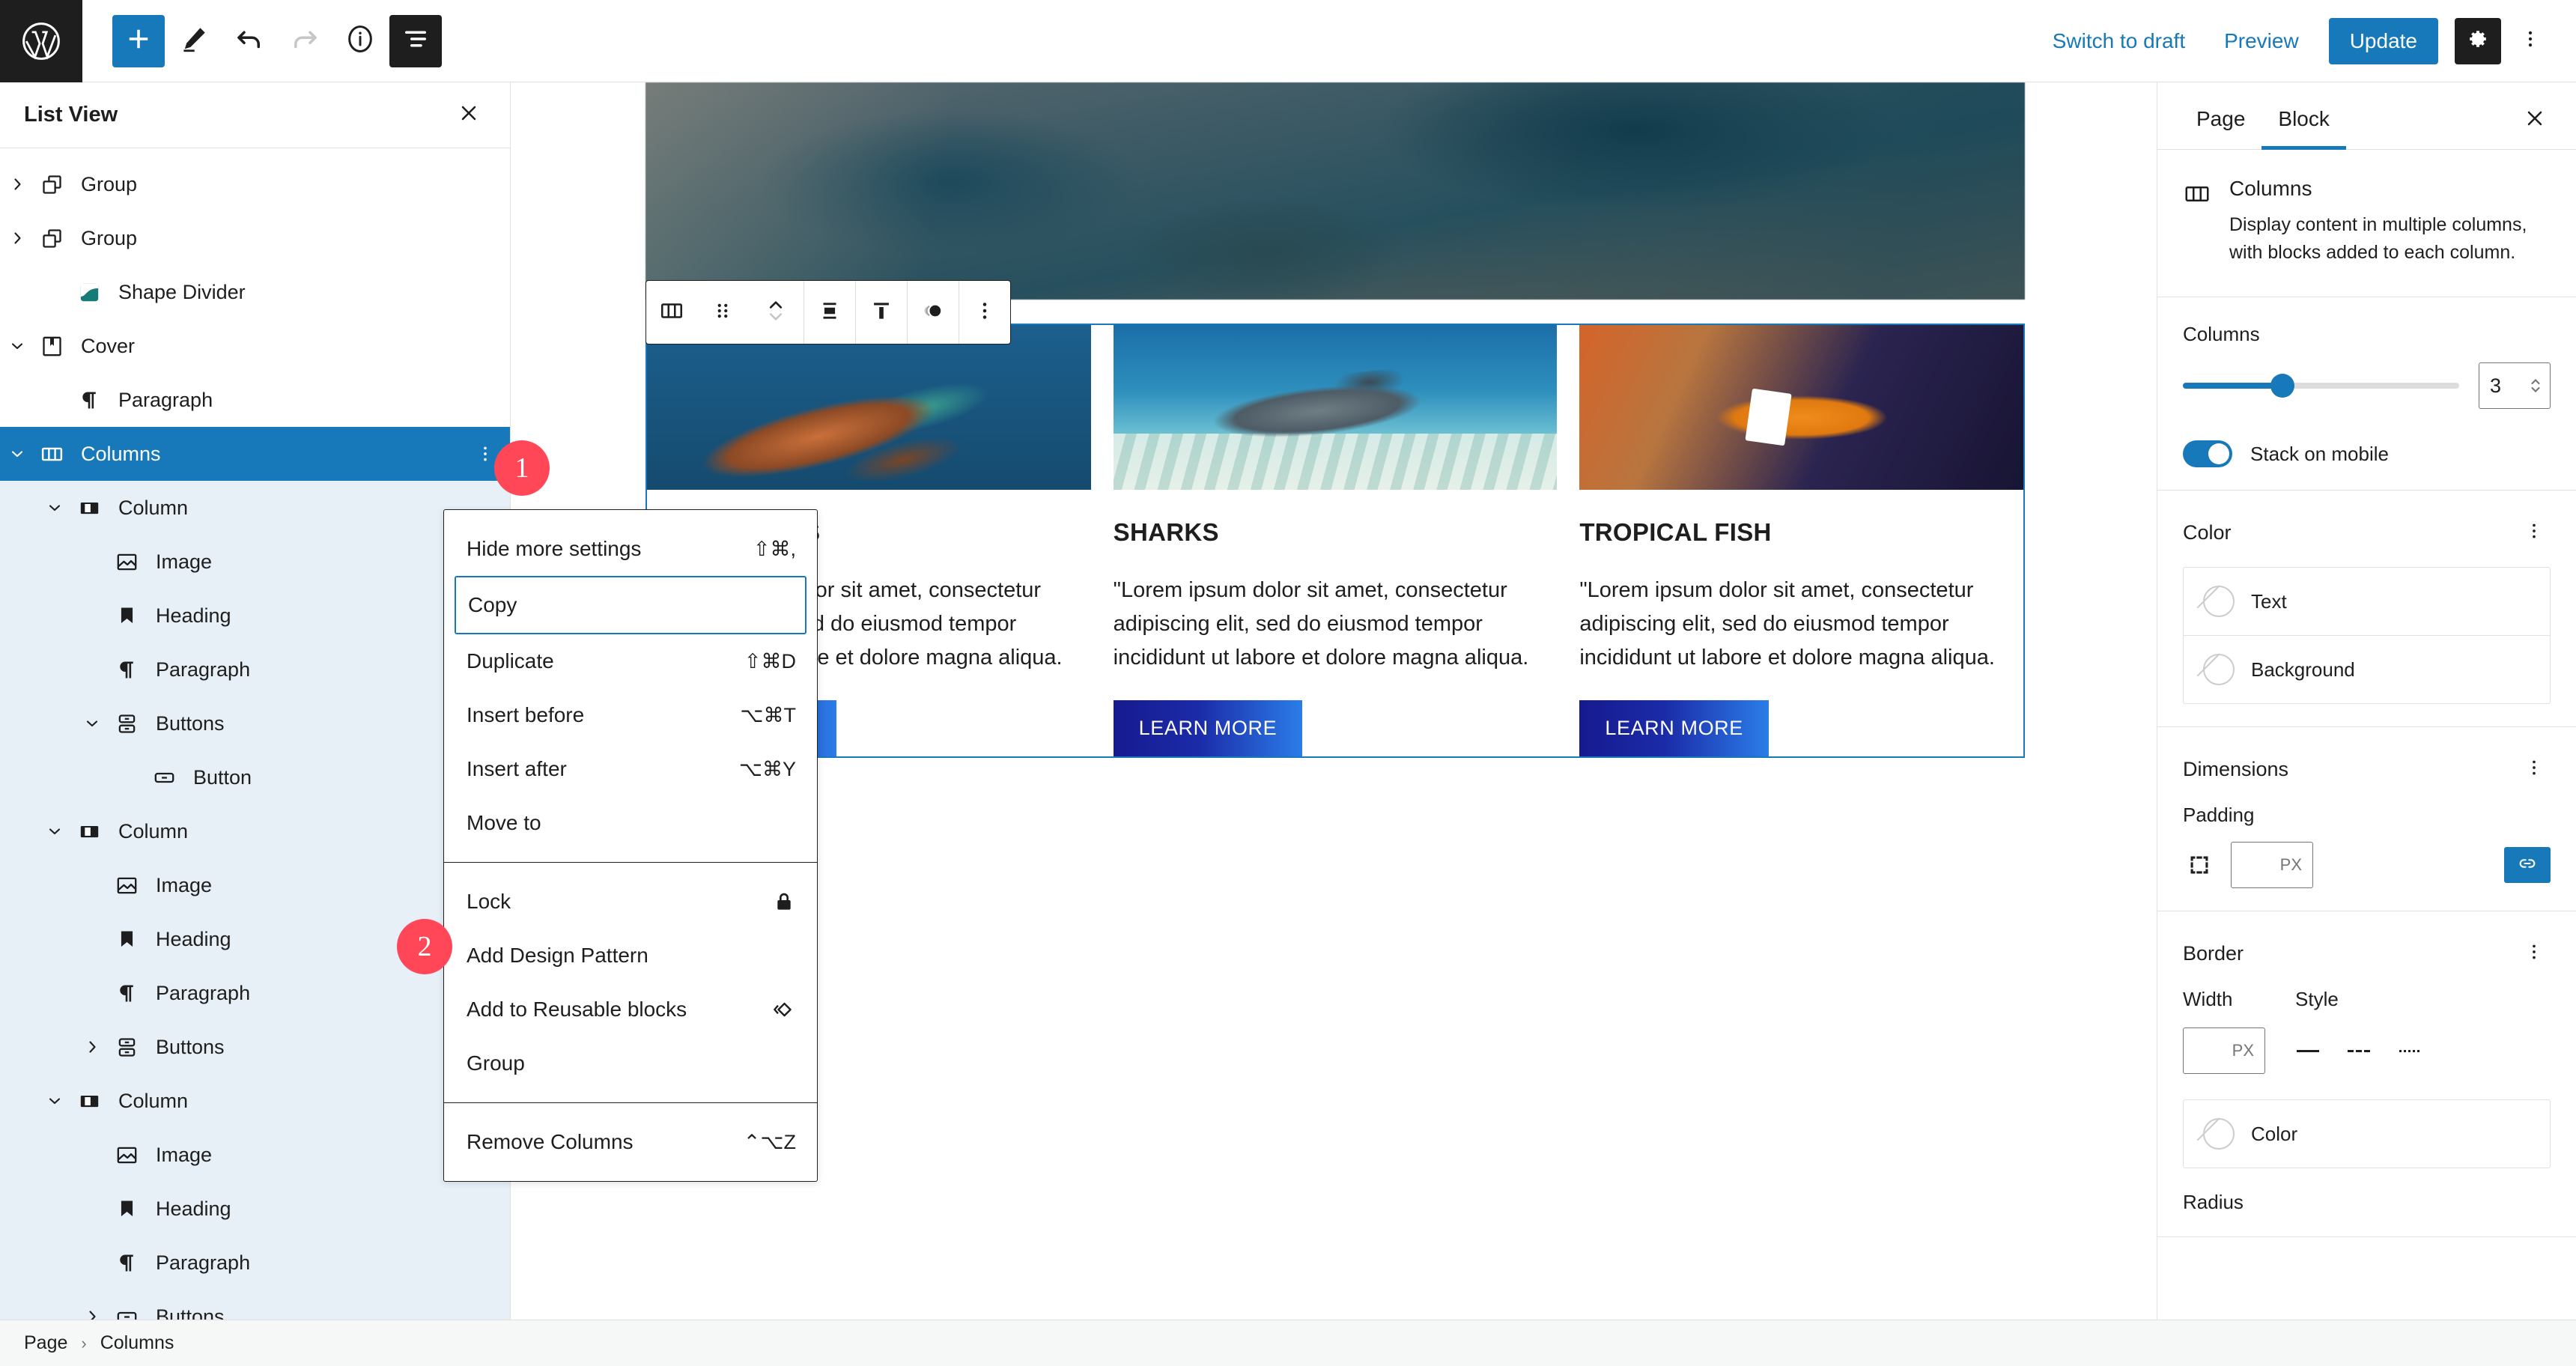 This screenshot has height=1366, width=2576. I want to click on context-menu-item-group: Group, so click(630, 1063).